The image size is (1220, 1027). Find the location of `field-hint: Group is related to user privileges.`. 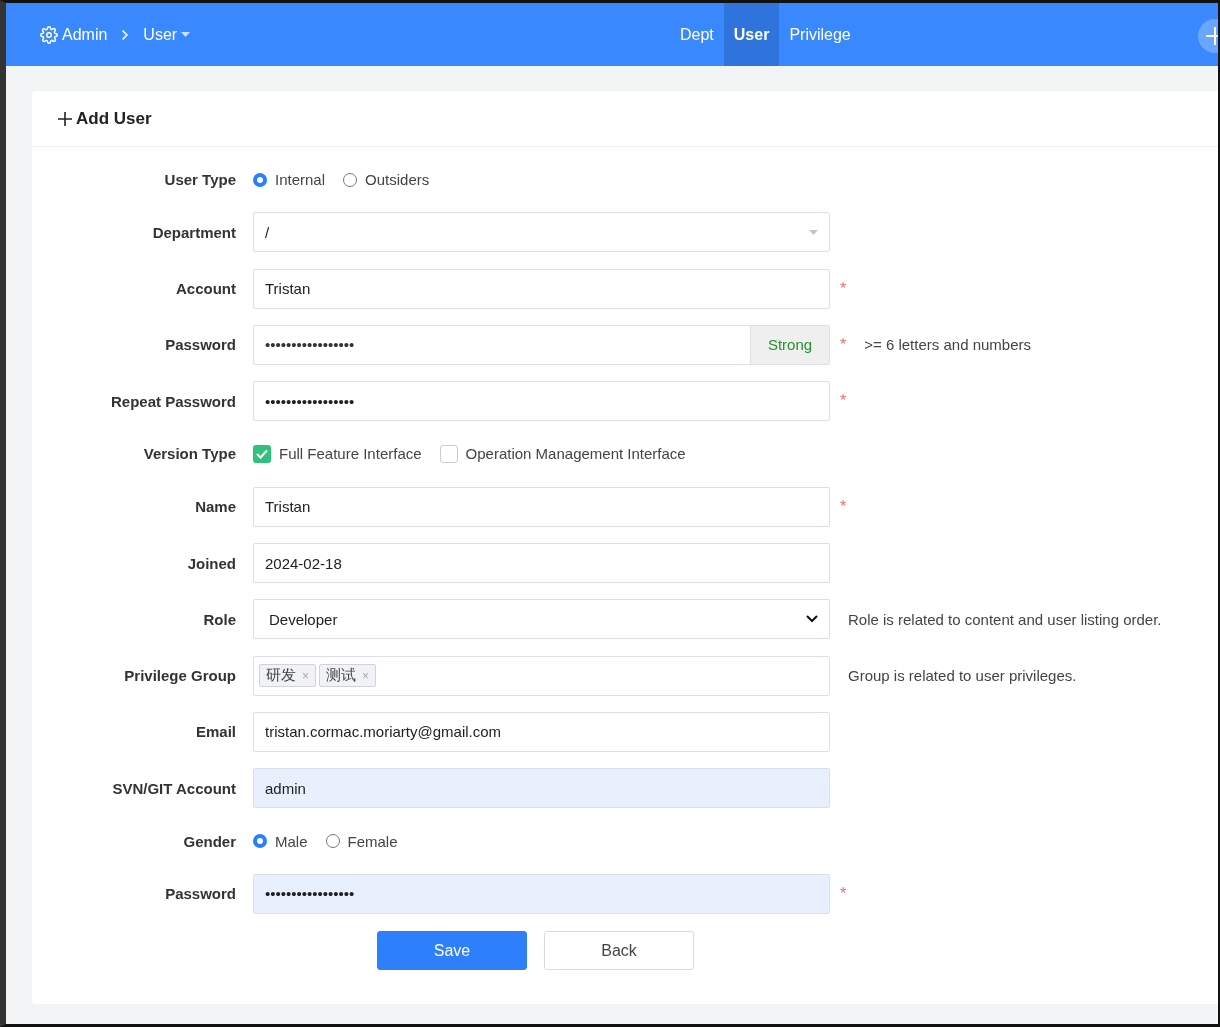

field-hint: Group is related to user privileges. is located at coordinates (962, 676).